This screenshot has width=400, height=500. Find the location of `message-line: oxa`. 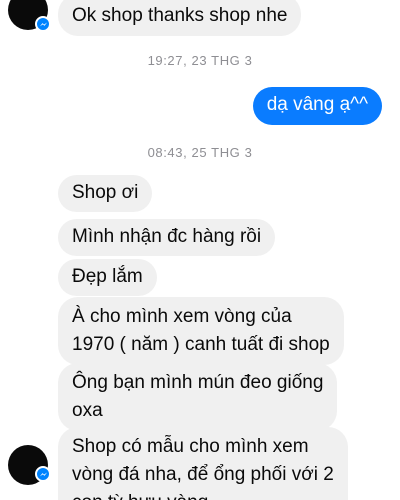

message-line: oxa is located at coordinates (87, 410).